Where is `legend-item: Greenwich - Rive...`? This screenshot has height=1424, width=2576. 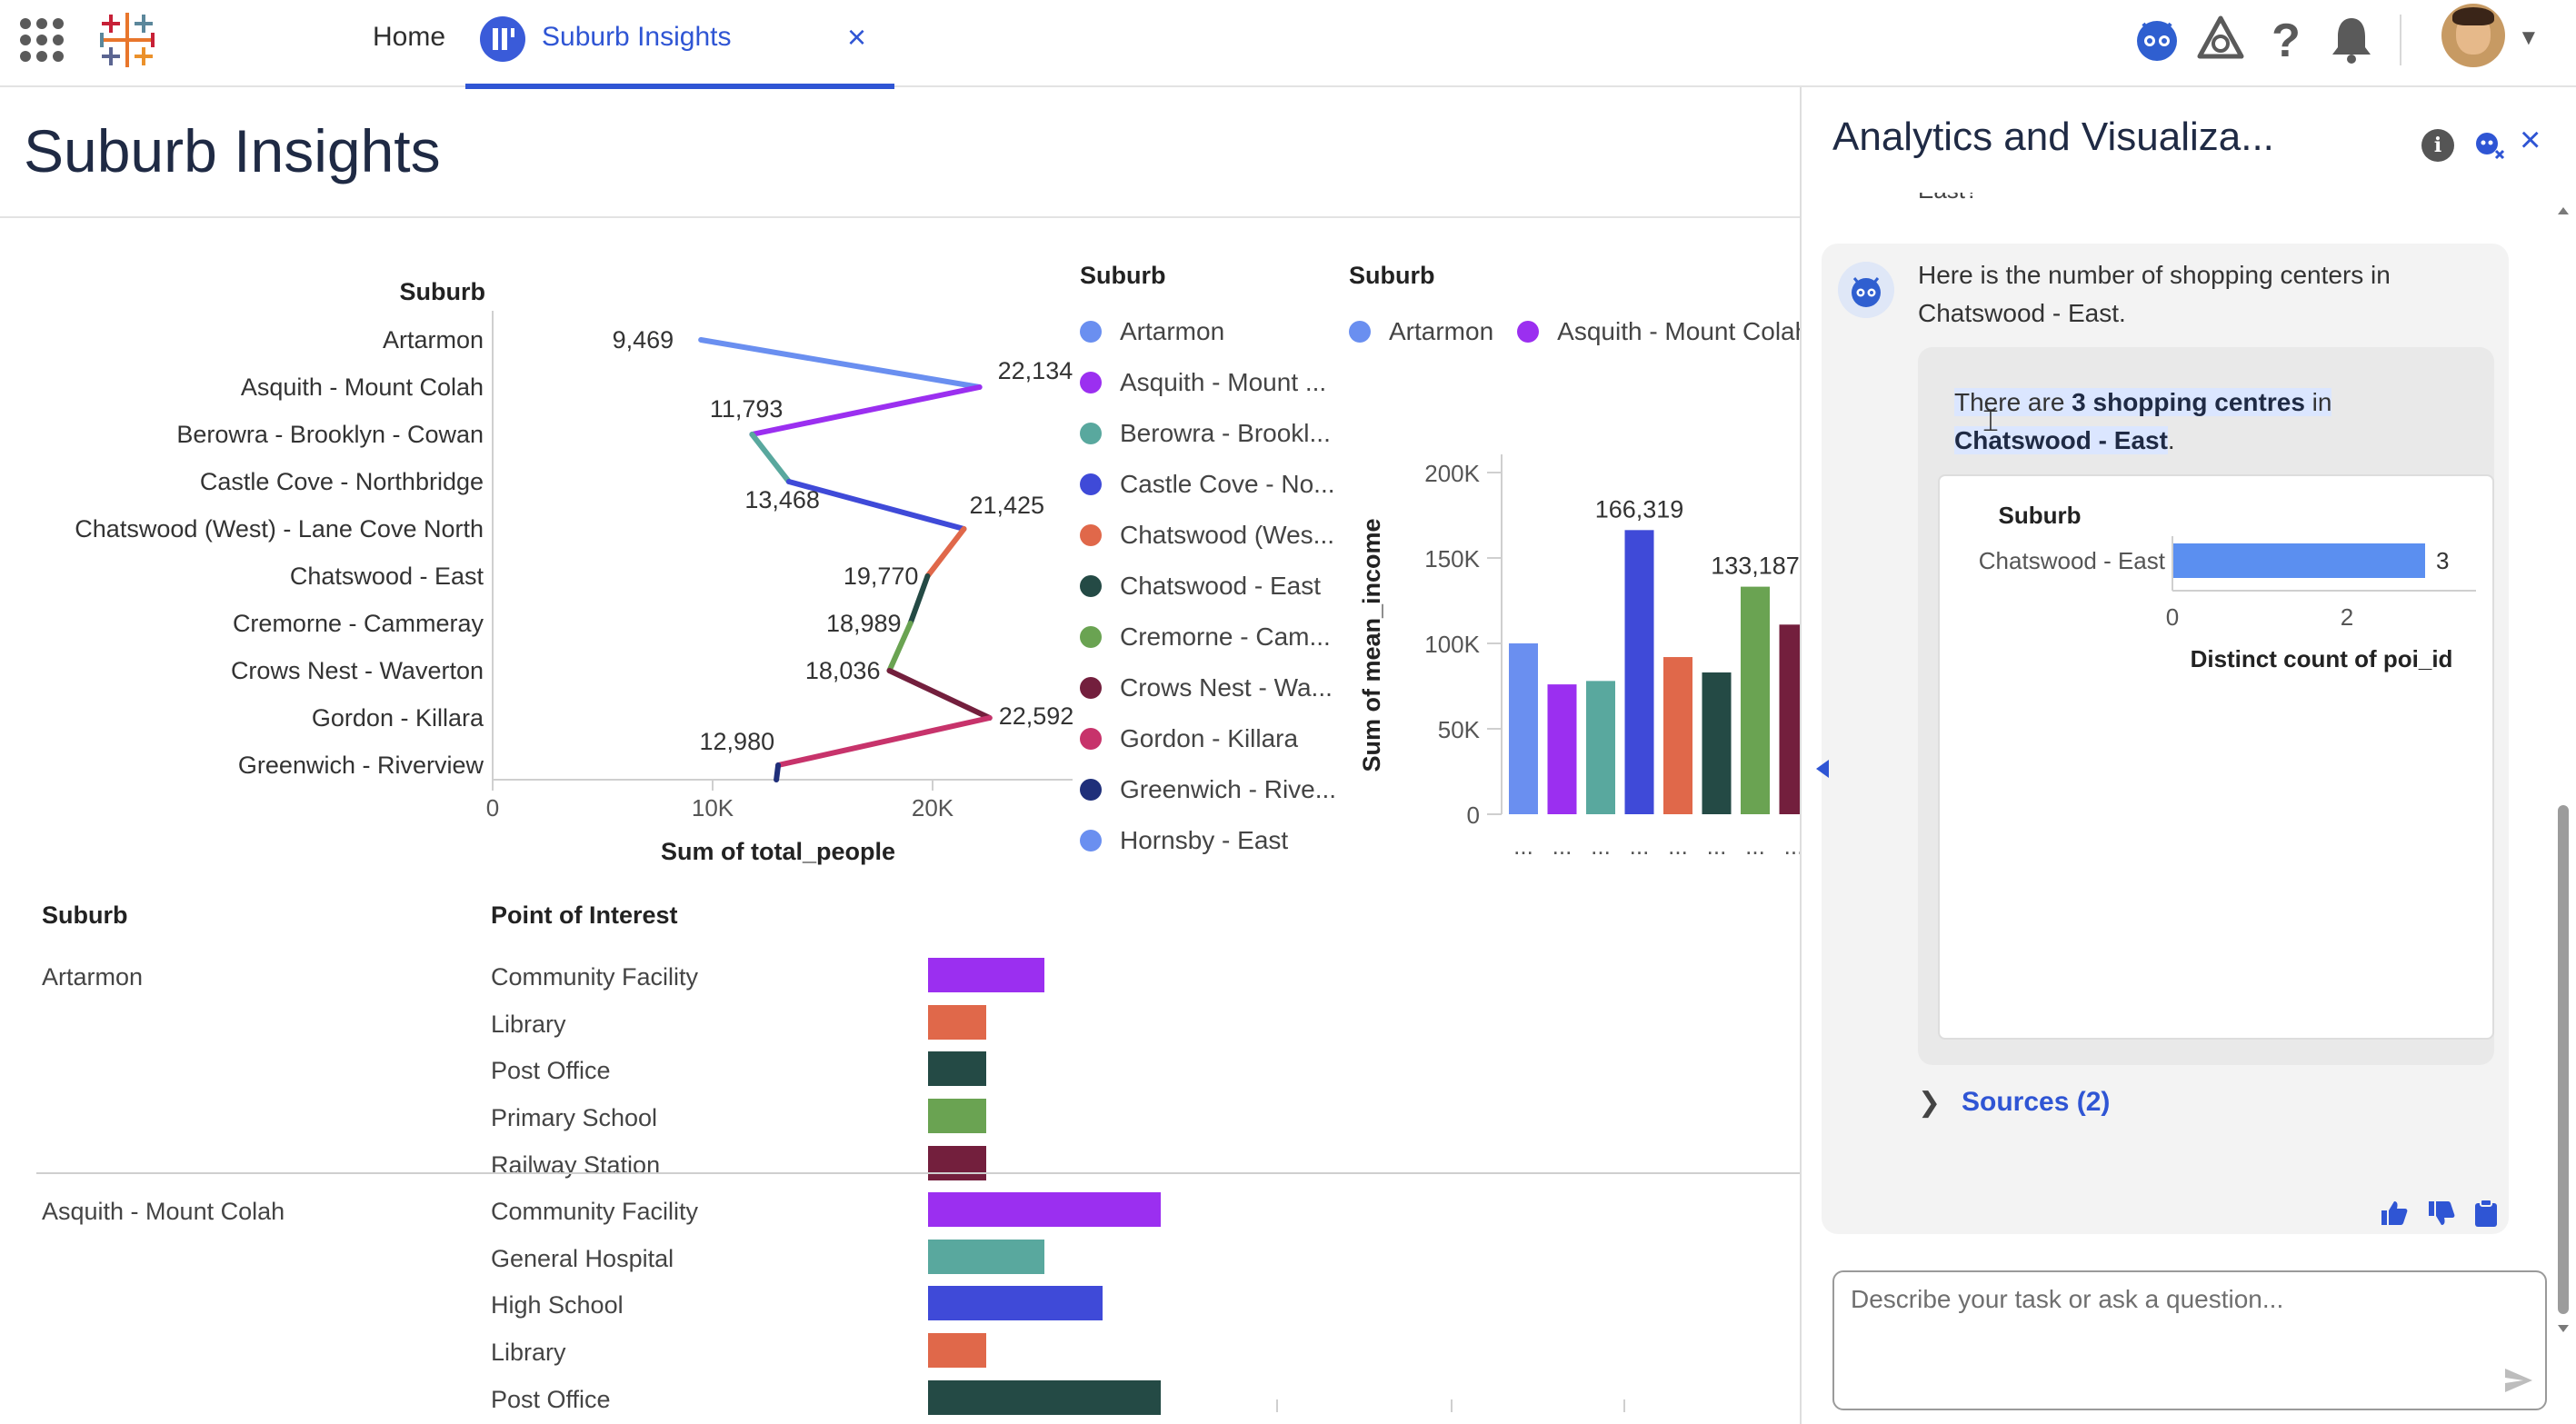 legend-item: Greenwich - Rive... is located at coordinates (1208, 790).